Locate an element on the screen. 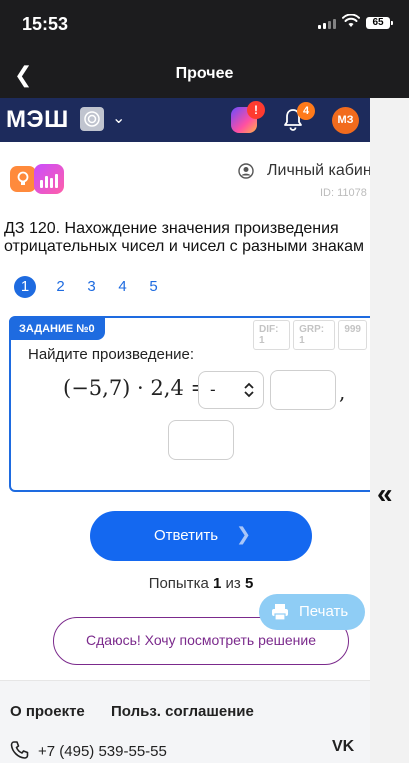  sign-select: - is located at coordinates (231, 390).